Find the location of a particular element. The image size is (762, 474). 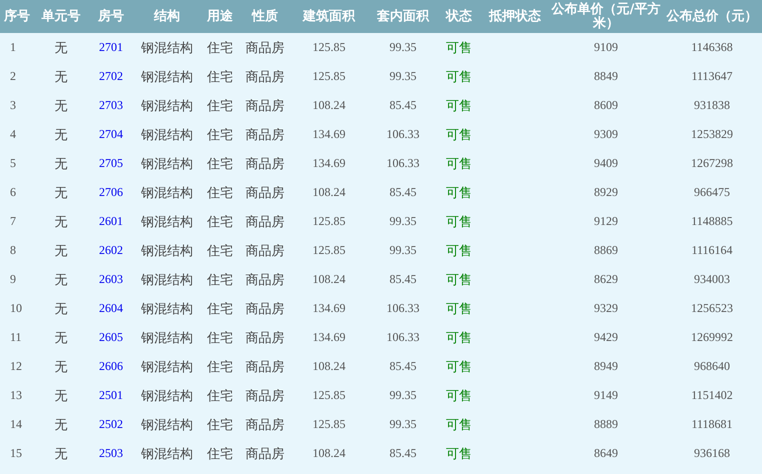

room-link: 2606 is located at coordinates (111, 366).